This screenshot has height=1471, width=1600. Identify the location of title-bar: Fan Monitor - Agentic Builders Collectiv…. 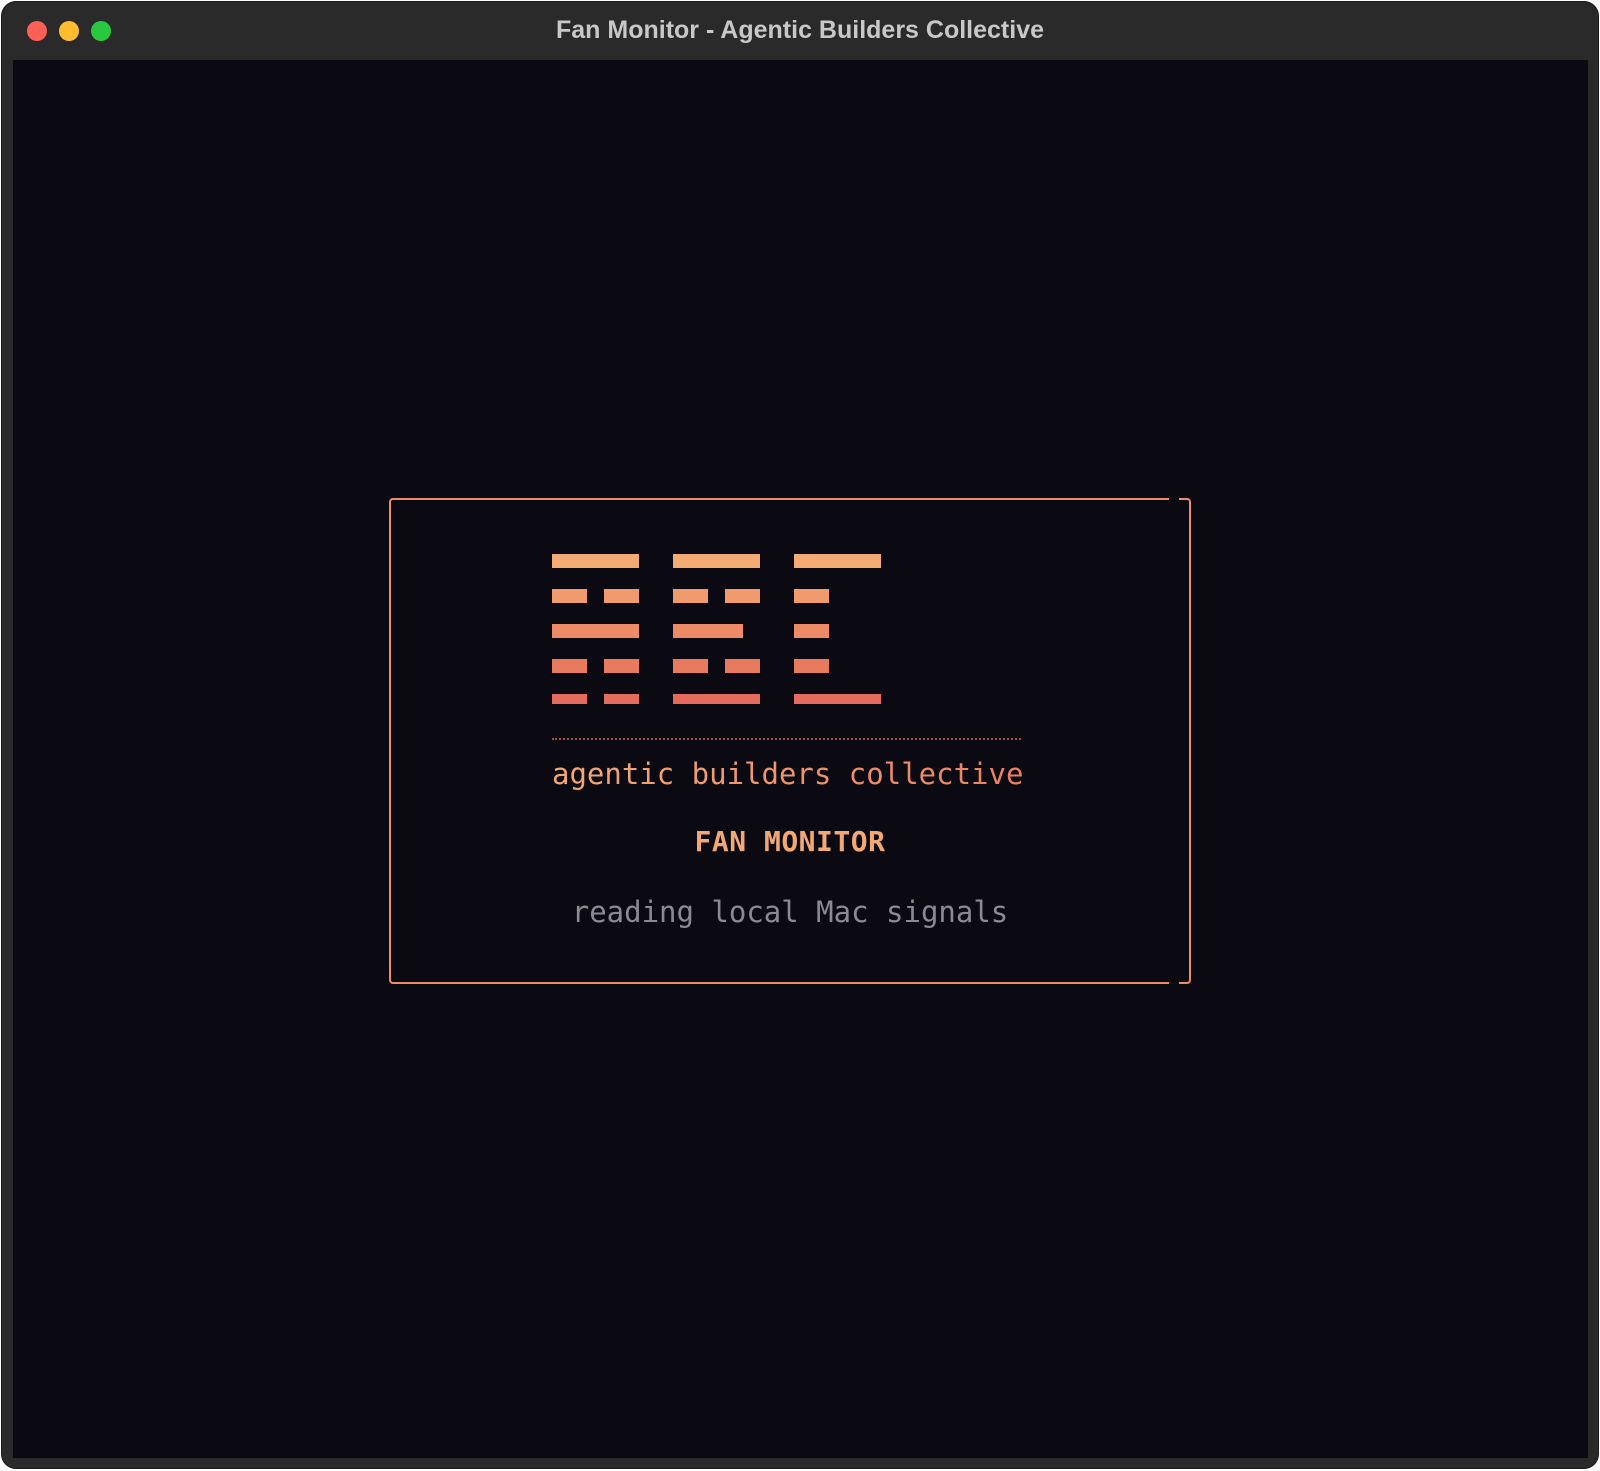
(800, 31).